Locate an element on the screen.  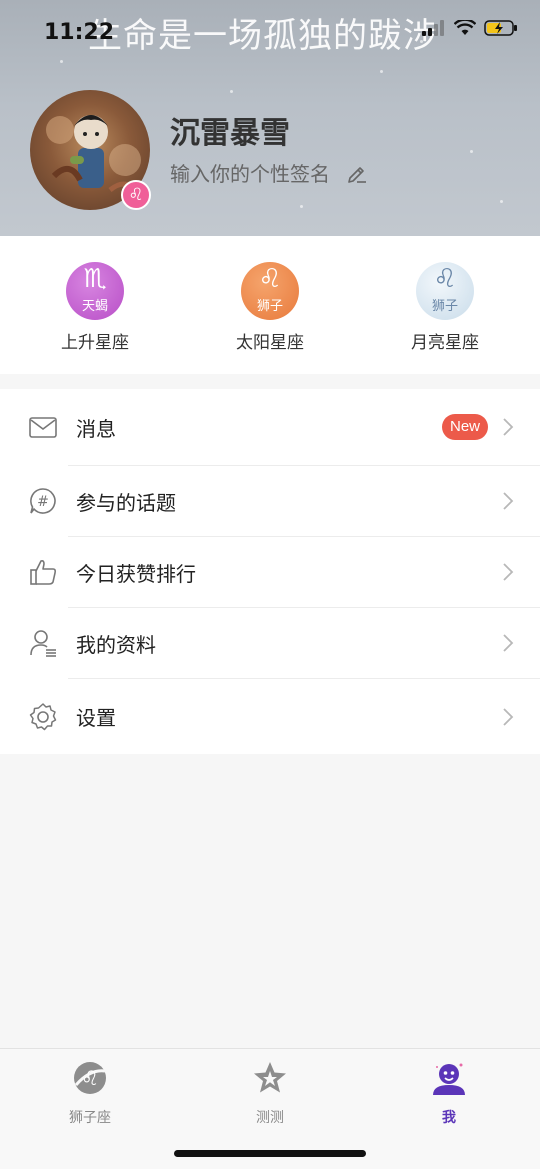
tab-leo: ♌ 狮子座 is located at coordinates (90, 1093).